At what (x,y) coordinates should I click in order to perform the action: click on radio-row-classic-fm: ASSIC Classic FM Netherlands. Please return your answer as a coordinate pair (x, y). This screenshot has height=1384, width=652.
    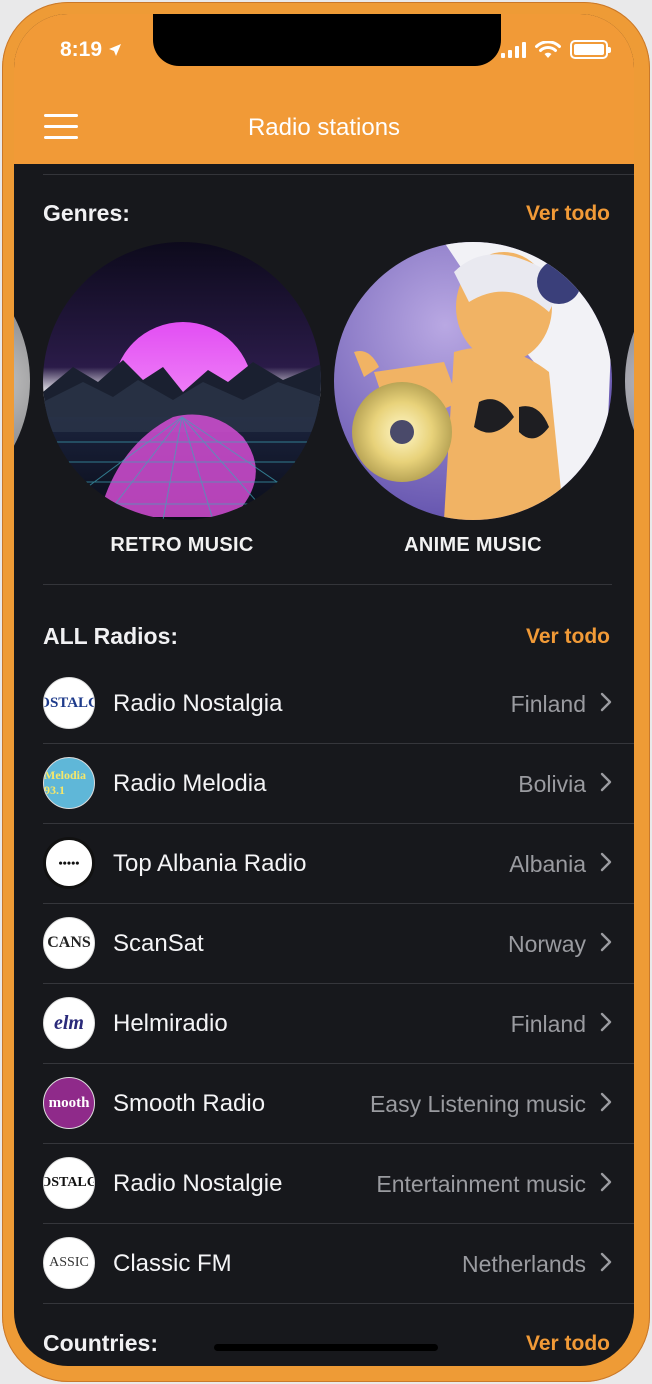
    Looking at the image, I should click on (338, 1264).